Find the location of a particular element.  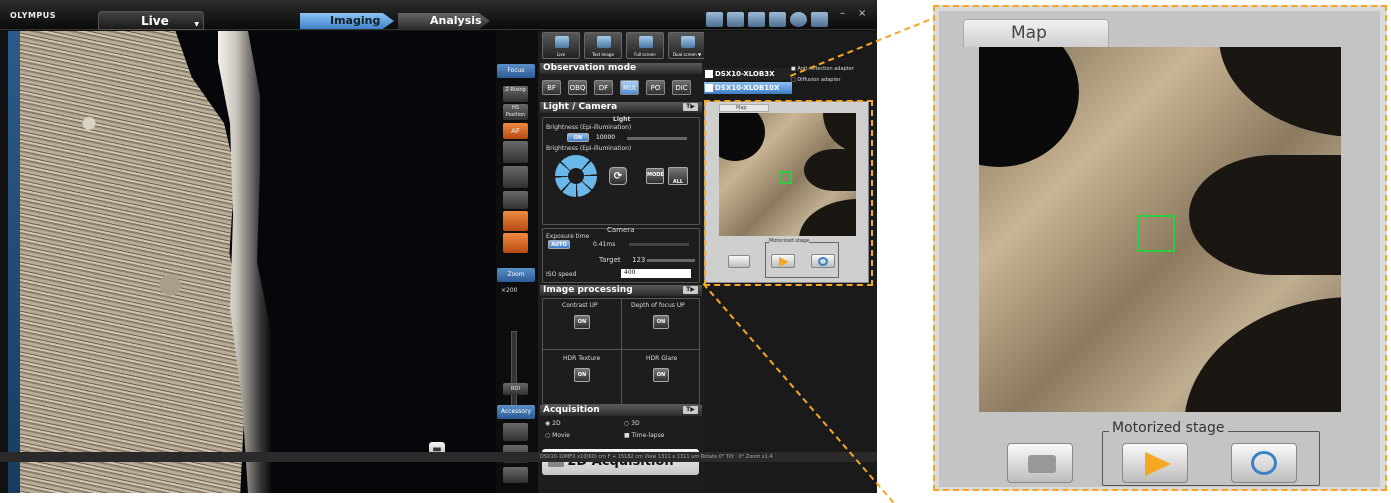

focus-down-icon is located at coordinates (515, 243).